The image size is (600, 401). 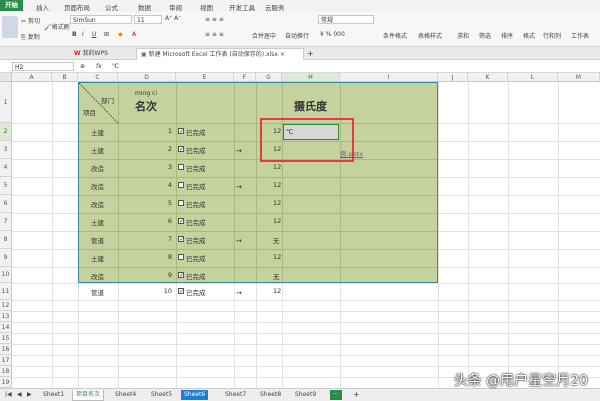 What do you see at coordinates (453, 77) in the screenshot?
I see `column-header: J` at bounding box center [453, 77].